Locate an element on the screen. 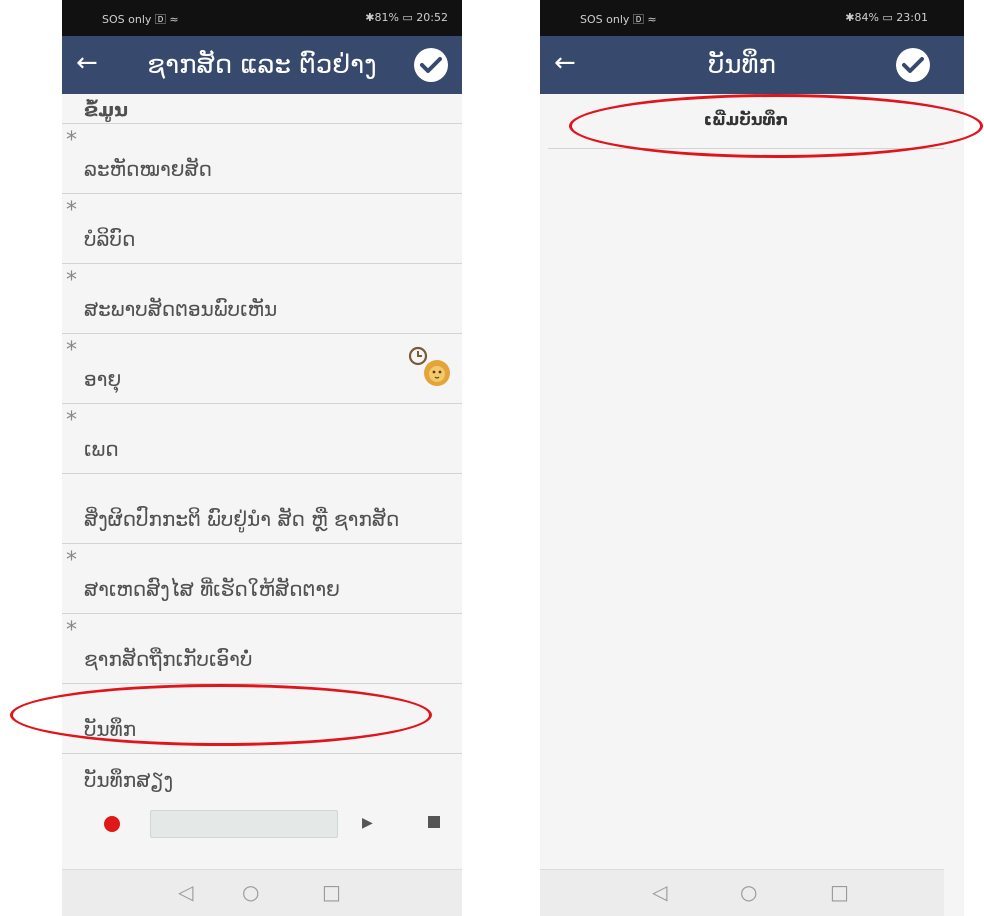 The width and height of the screenshot is (984, 916). status-bar: SOS only 🄳 ≈ ✱81% ▭ 20:52 is located at coordinates (262, 18).